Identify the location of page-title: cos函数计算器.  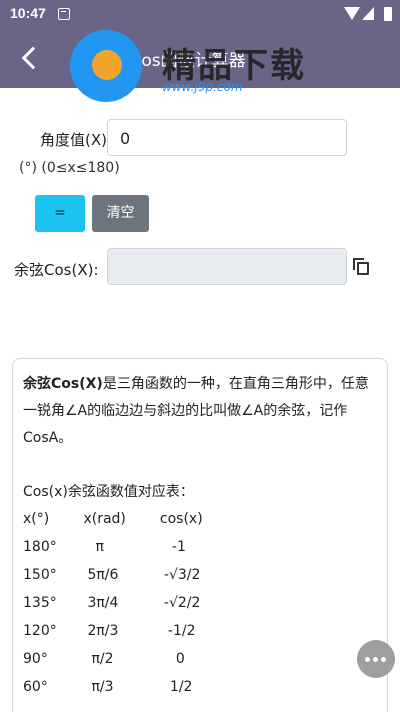
(189, 61).